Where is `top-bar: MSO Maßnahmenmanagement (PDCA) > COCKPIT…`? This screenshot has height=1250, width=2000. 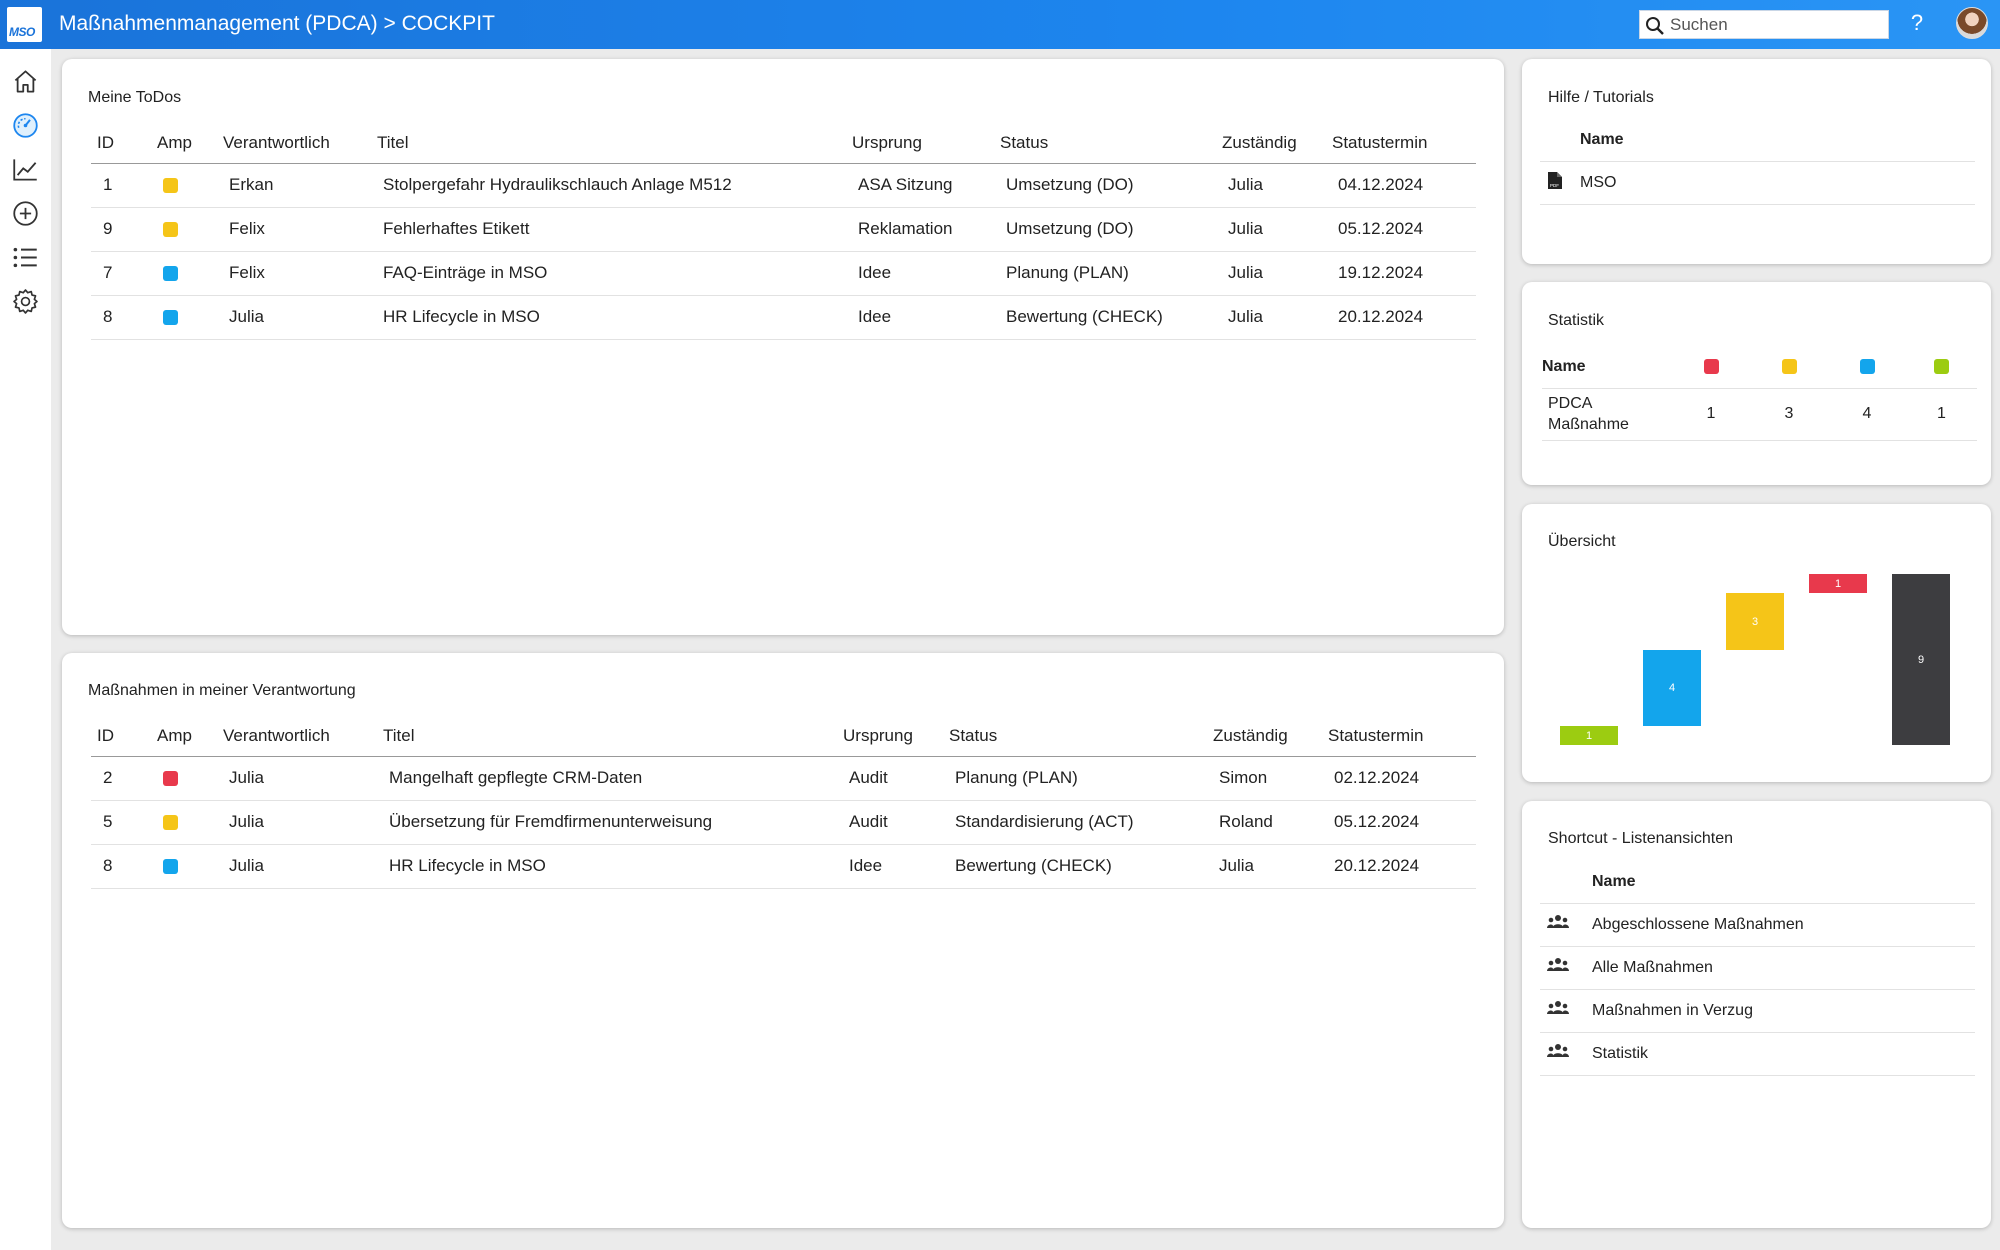 top-bar: MSO Maßnahmenmanagement (PDCA) > COCKPIT… is located at coordinates (1000, 24).